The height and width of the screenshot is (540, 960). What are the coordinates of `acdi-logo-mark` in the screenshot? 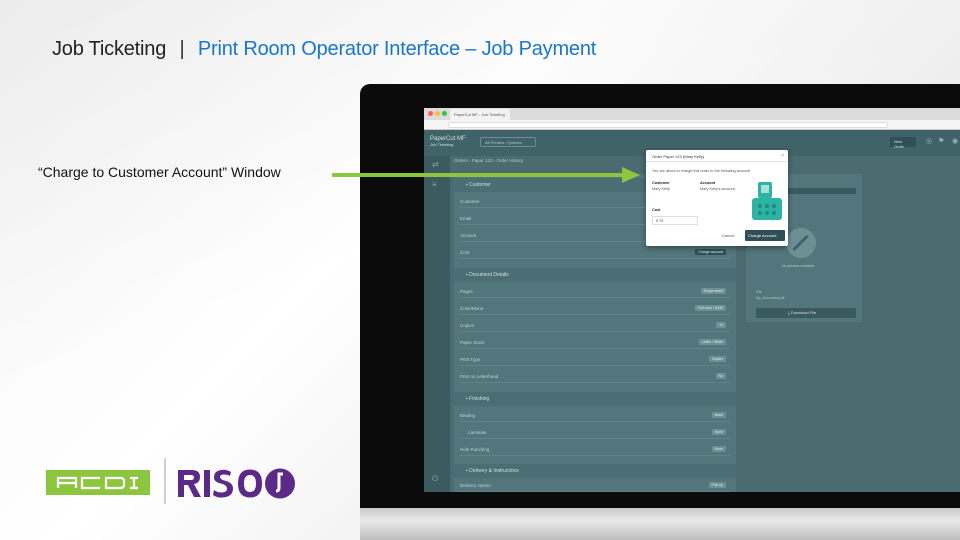 It's located at (97, 483).